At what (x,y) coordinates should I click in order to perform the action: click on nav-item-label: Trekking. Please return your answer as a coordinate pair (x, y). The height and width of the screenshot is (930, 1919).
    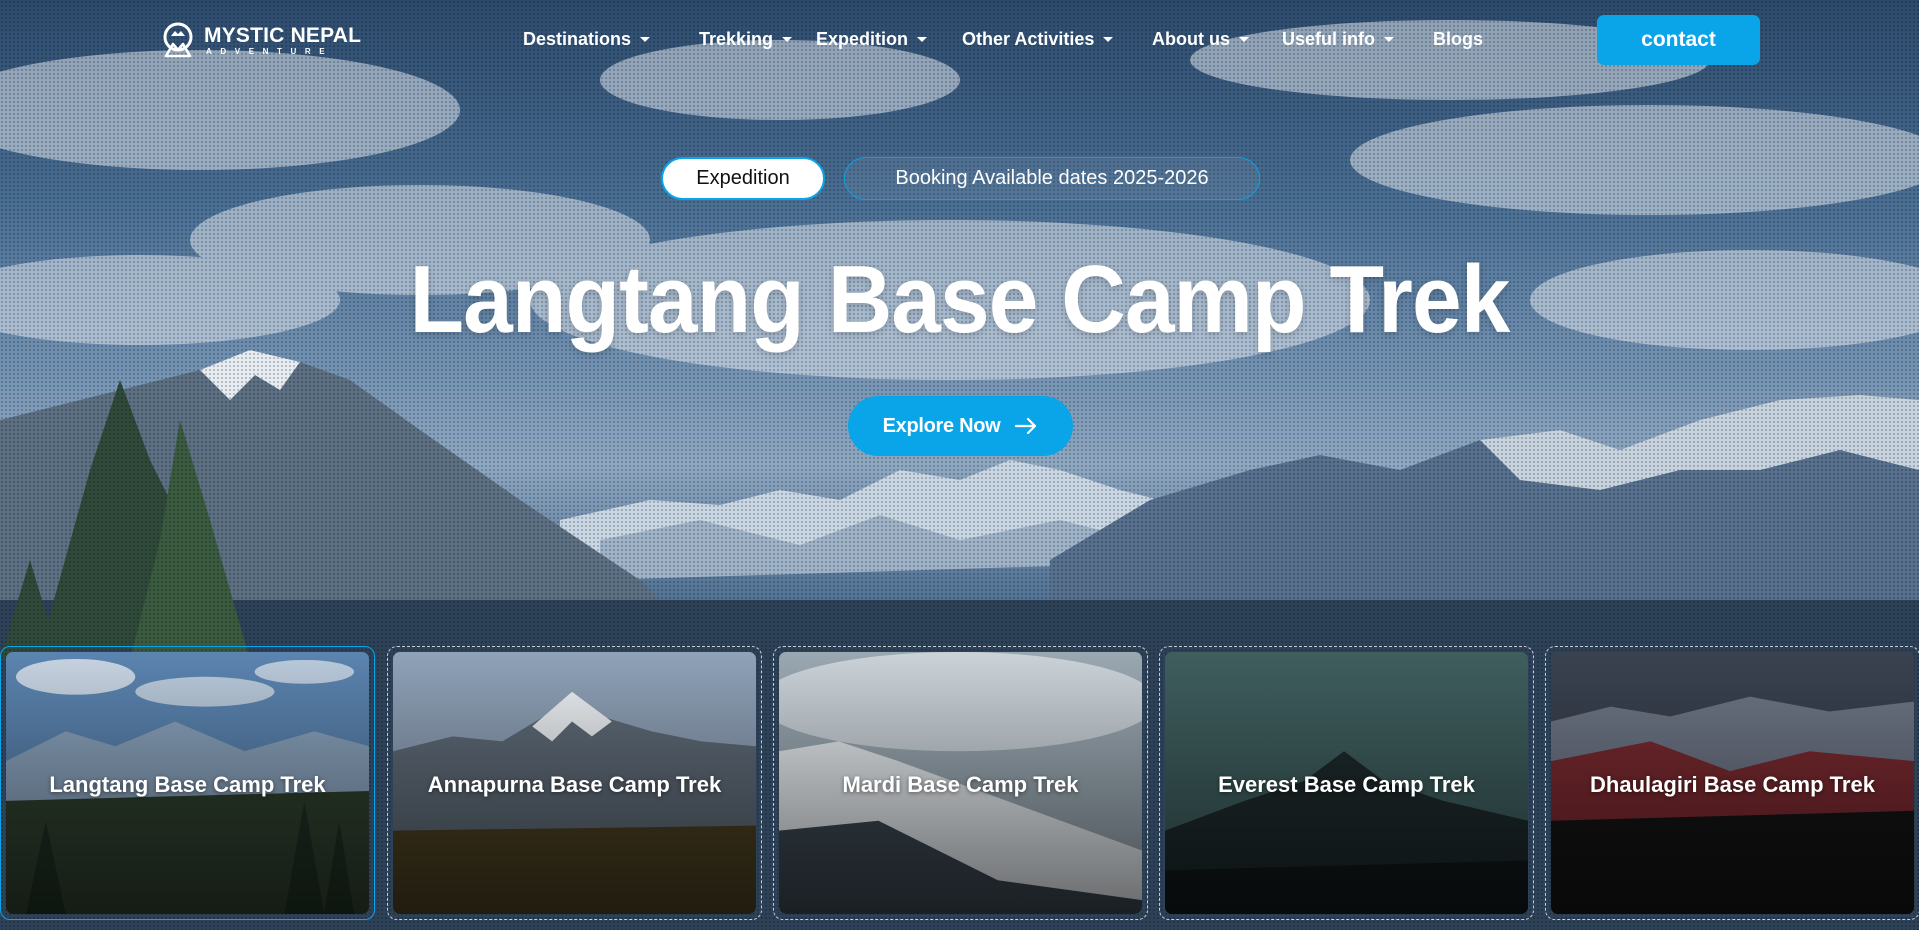
    Looking at the image, I should click on (736, 38).